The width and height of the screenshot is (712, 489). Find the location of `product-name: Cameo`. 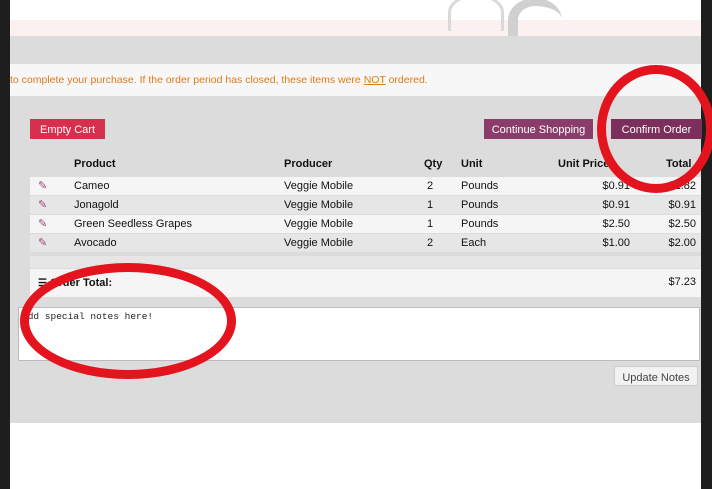

product-name: Cameo is located at coordinates (92, 186).